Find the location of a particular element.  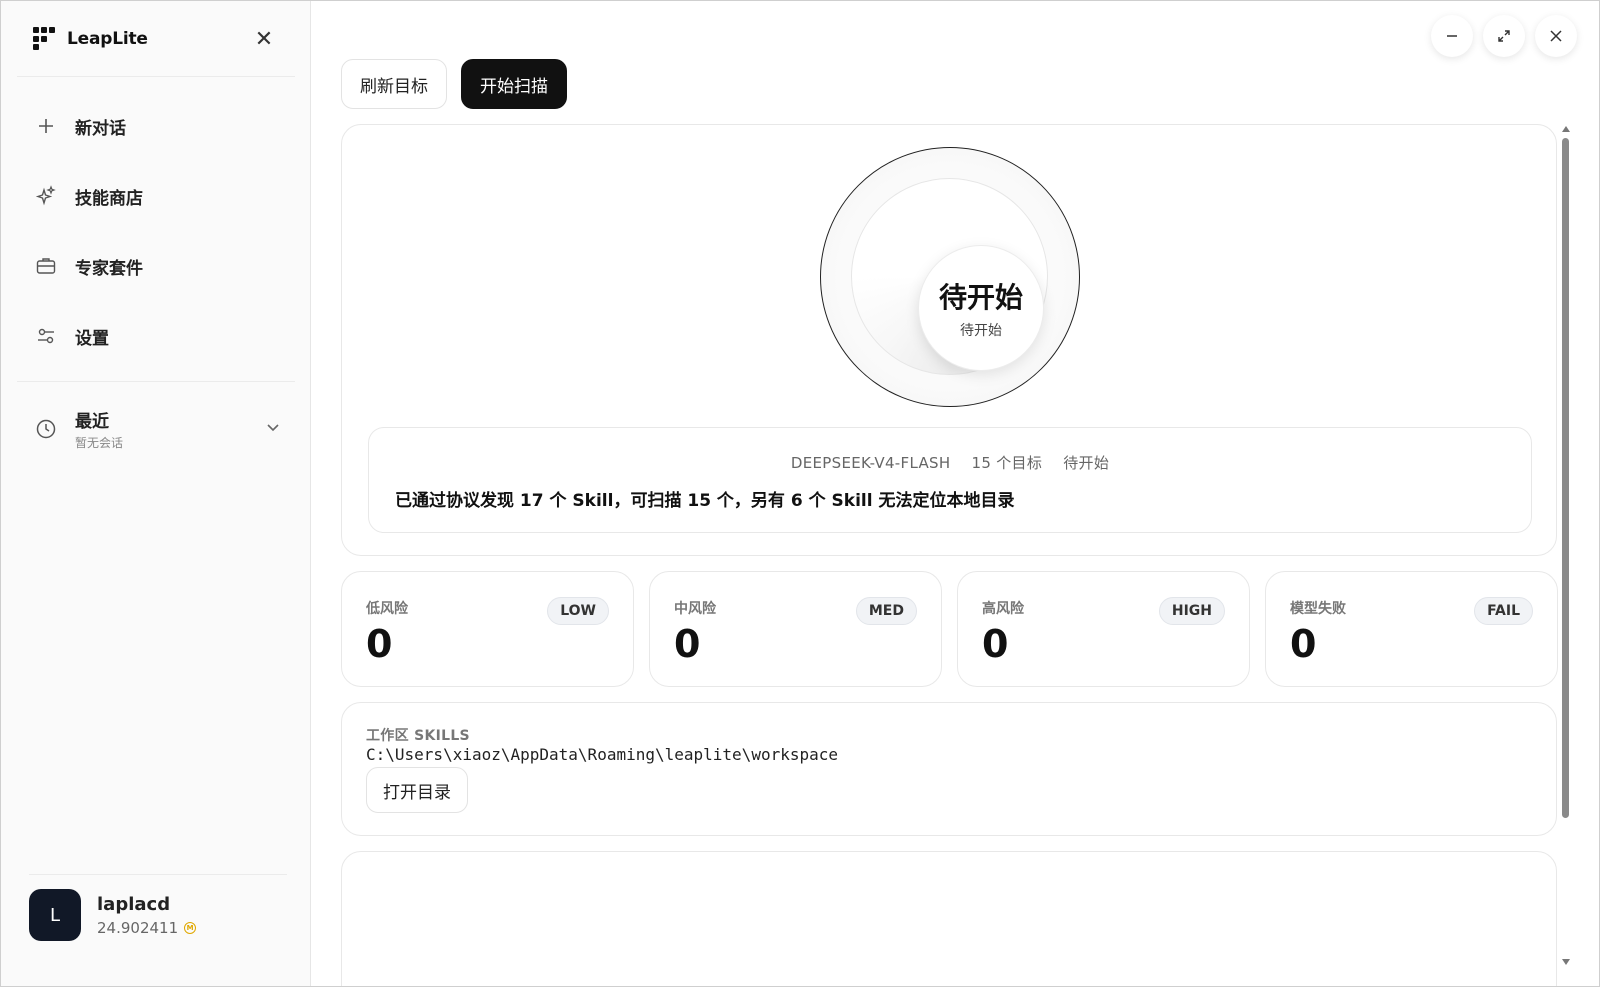

stat-label: 中风险 is located at coordinates (695, 609).